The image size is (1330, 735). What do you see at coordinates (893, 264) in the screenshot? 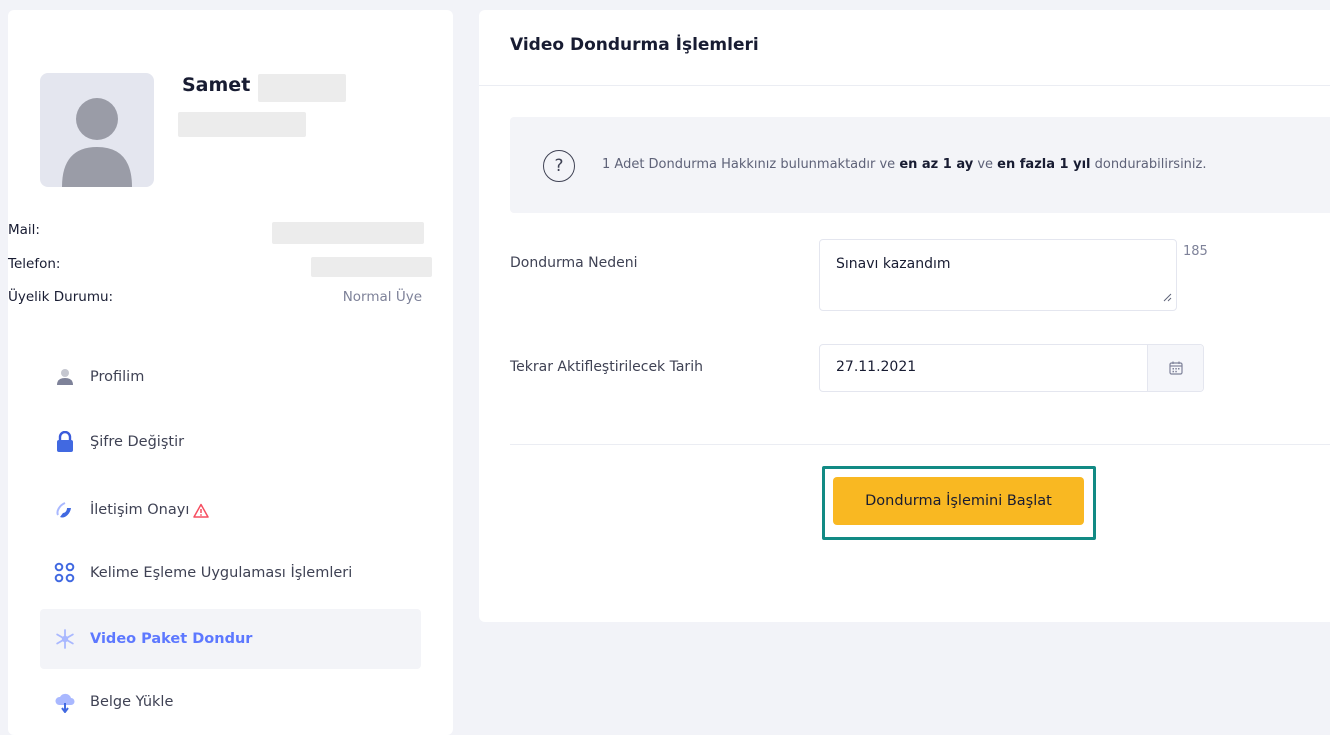
I see `reason-value: Sınavı kazandım` at bounding box center [893, 264].